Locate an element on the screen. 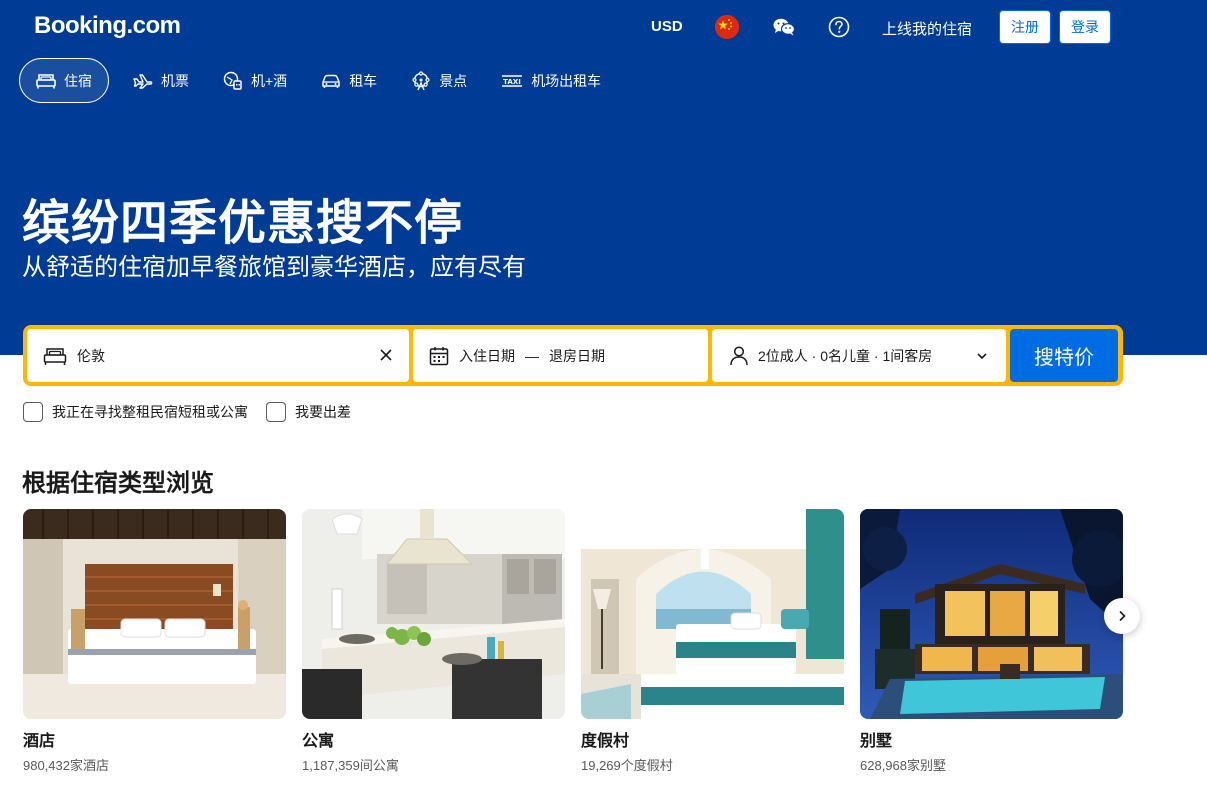 The height and width of the screenshot is (790, 1207). list-property-link: 上线我的住宿 is located at coordinates (927, 28).